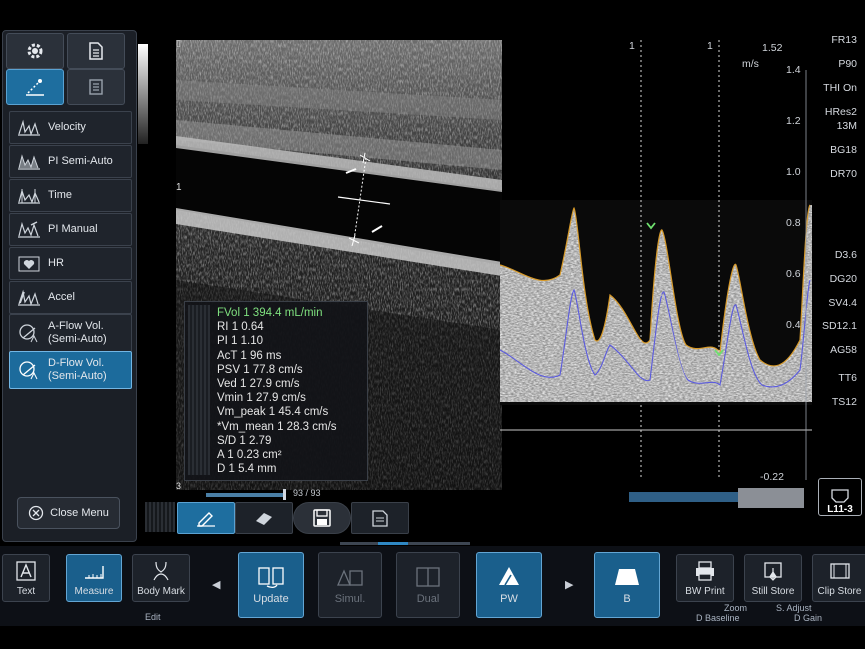 This screenshot has height=649, width=865. I want to click on report-icon, so click(96, 87).